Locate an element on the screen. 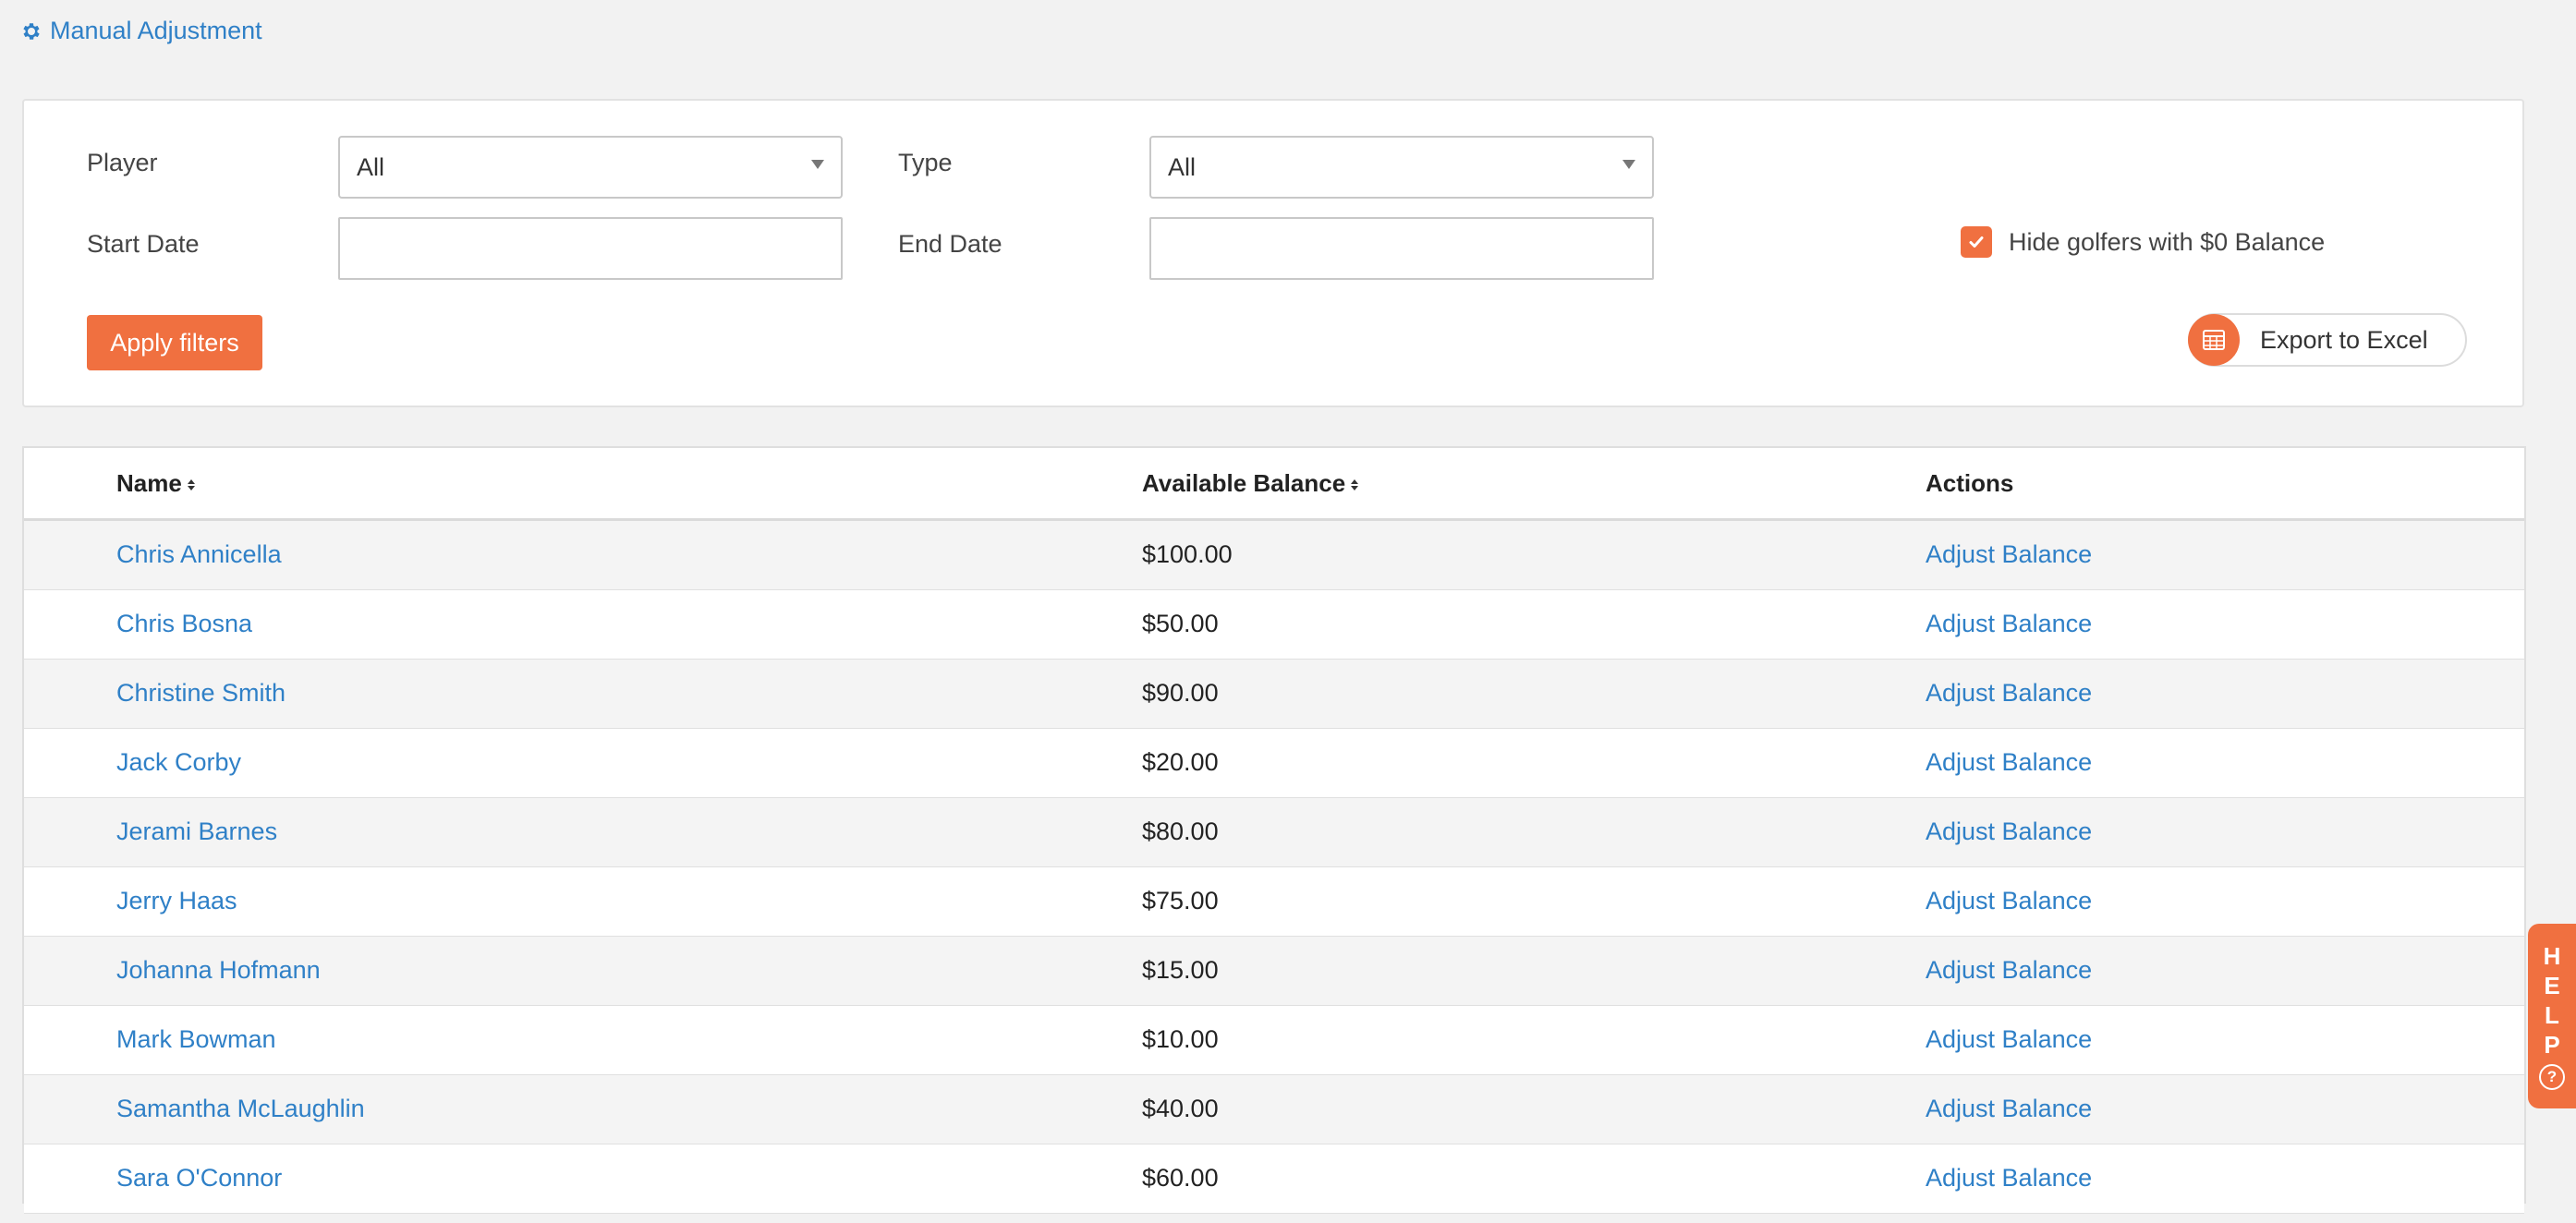 The image size is (2576, 1223). table-row: Christine Smith $90.00 Adjust Balance is located at coordinates (1274, 694).